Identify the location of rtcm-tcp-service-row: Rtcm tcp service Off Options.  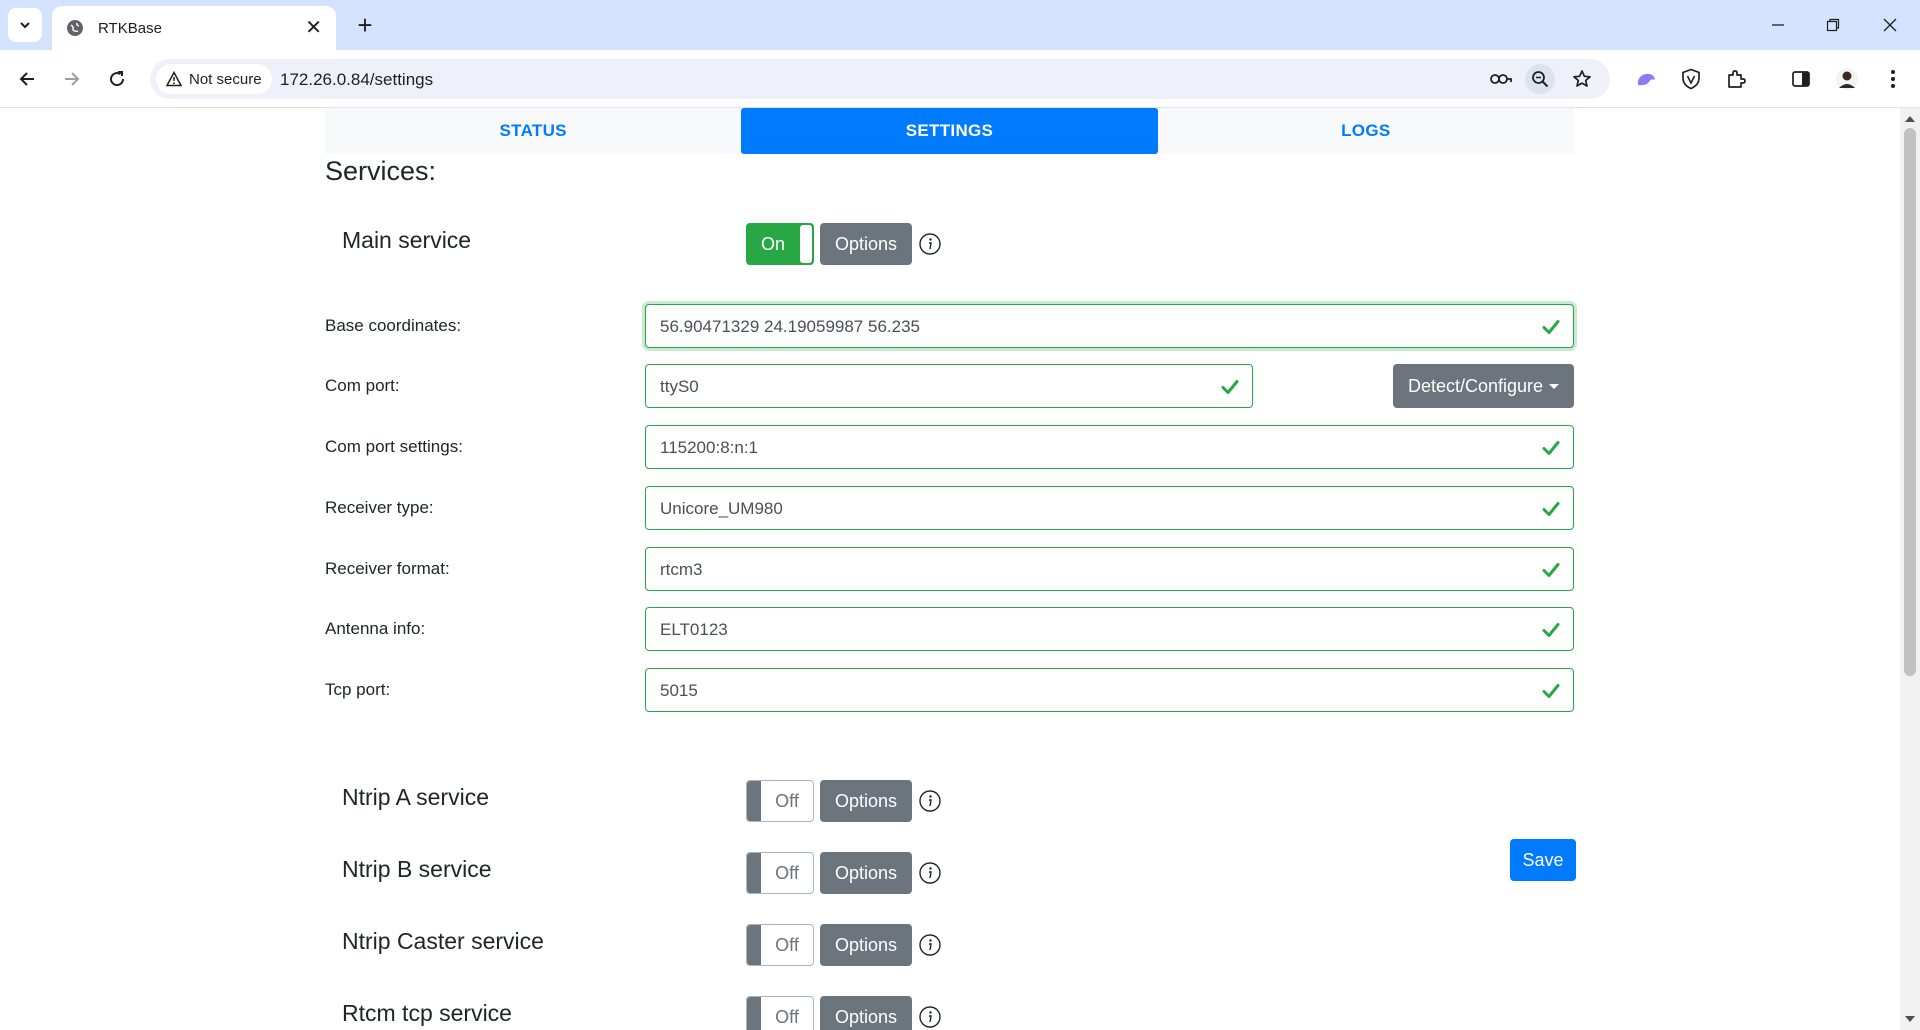
(692, 1013).